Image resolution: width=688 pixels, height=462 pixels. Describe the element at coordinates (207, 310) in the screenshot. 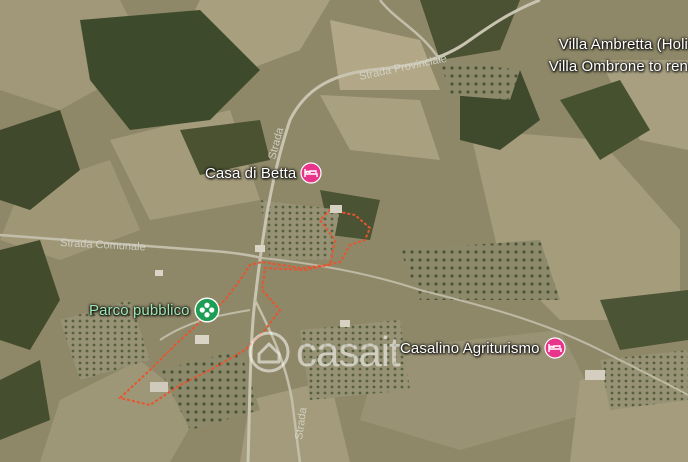

I see `park-pin-icon` at that location.